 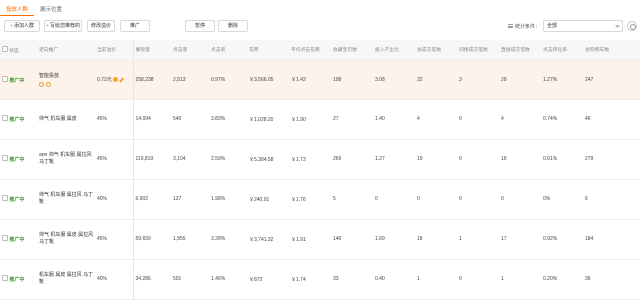 What do you see at coordinates (228, 239) in the screenshot?
I see `ctr-cell: 3.28%` at bounding box center [228, 239].